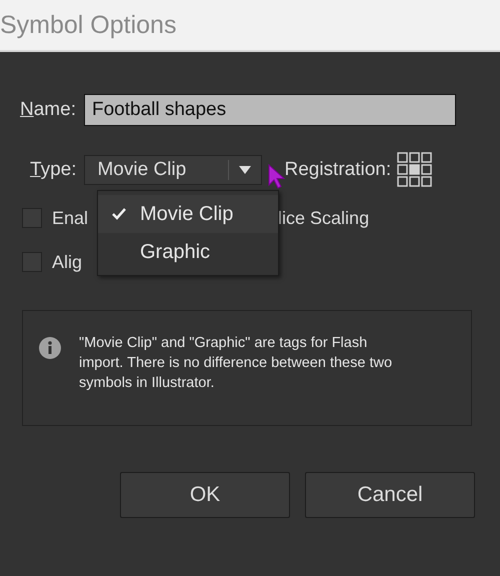 The height and width of the screenshot is (576, 500). Describe the element at coordinates (188, 252) in the screenshot. I see `menu-item: Graphic` at that location.